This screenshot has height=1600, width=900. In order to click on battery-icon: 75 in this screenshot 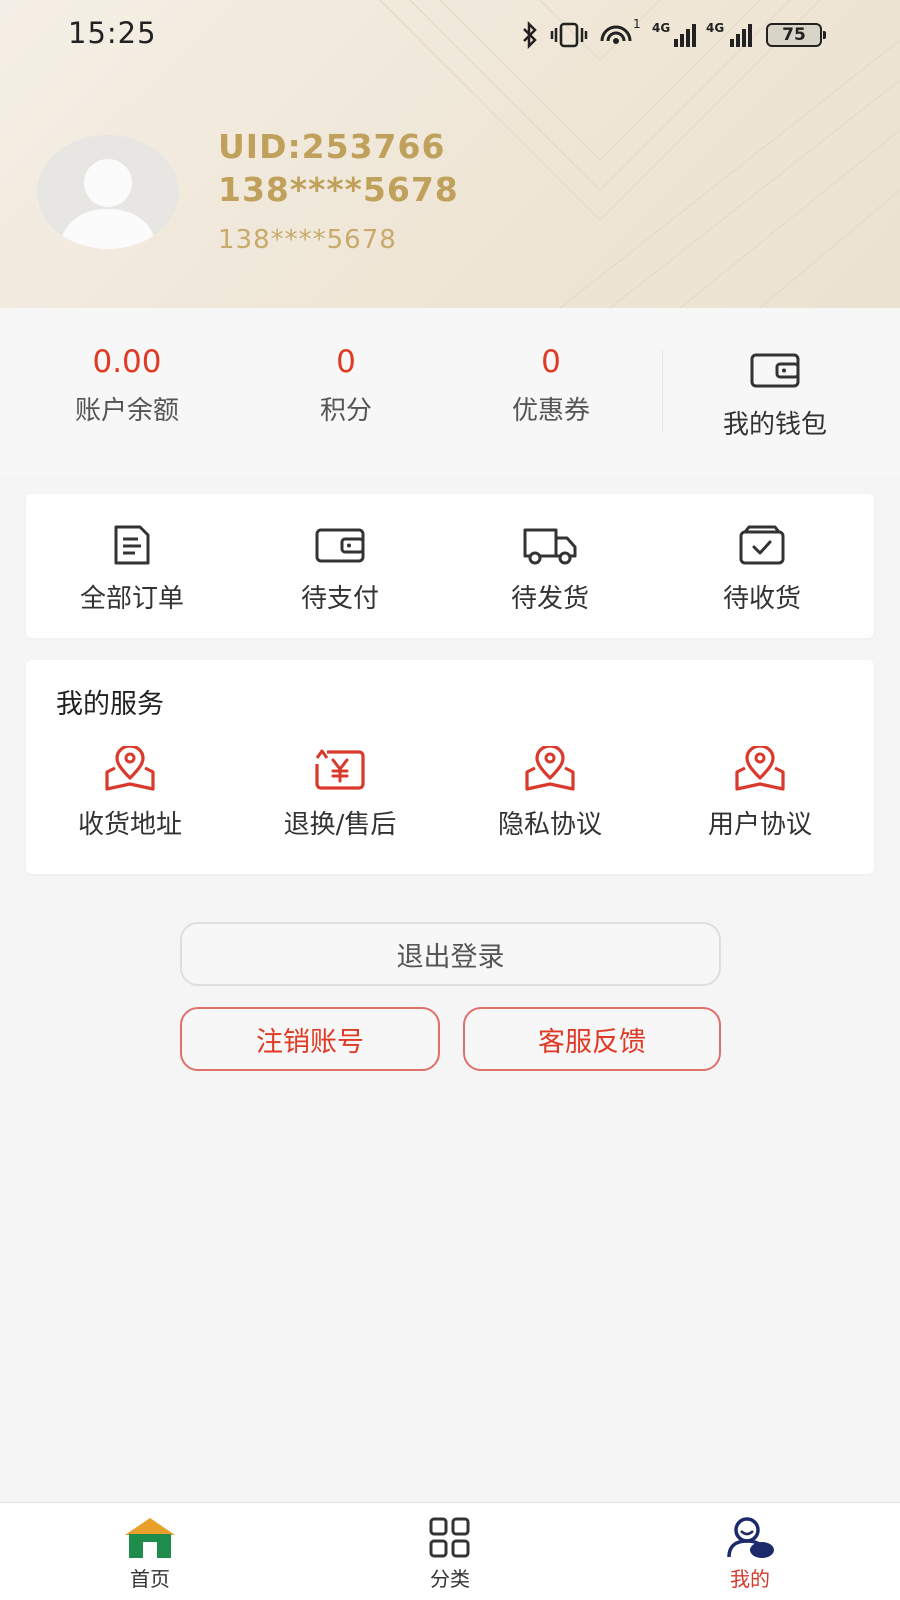, I will do `click(796, 35)`.